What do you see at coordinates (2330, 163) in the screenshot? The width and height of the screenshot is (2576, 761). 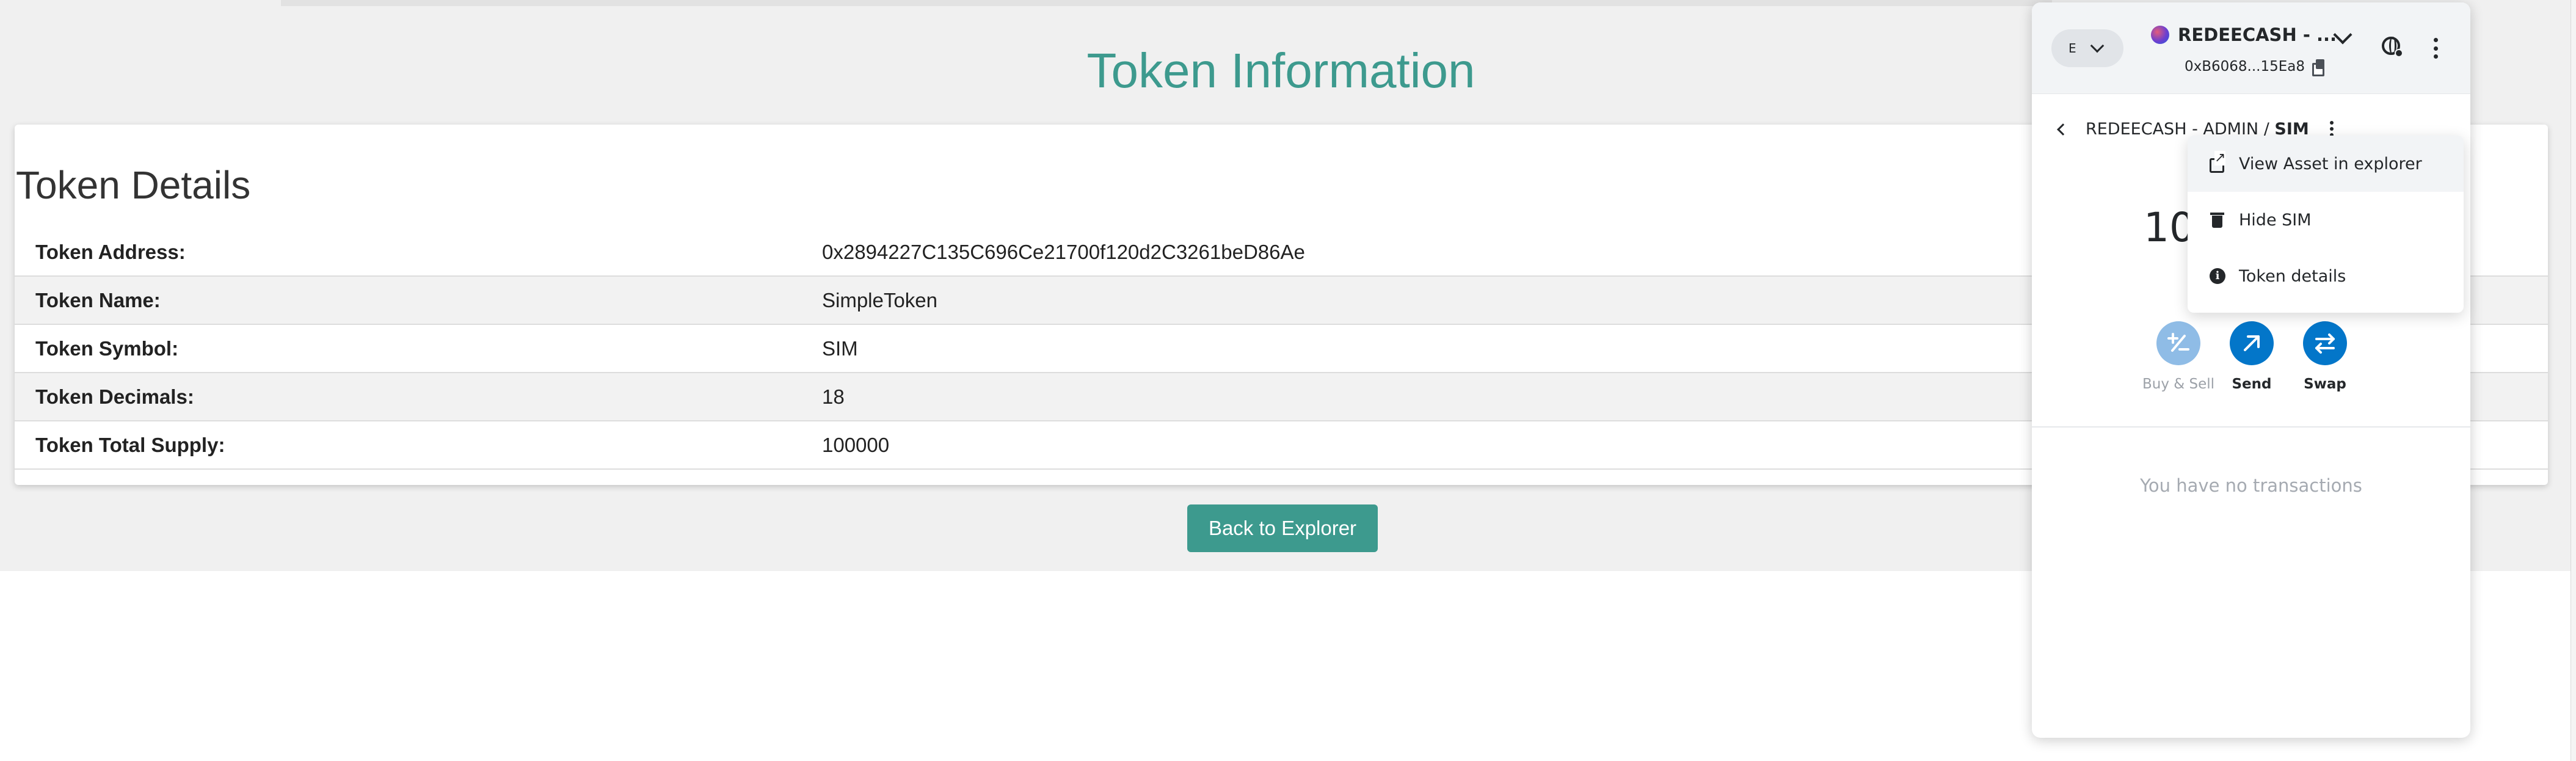 I see `menu-item-label: View Asset in explorer` at bounding box center [2330, 163].